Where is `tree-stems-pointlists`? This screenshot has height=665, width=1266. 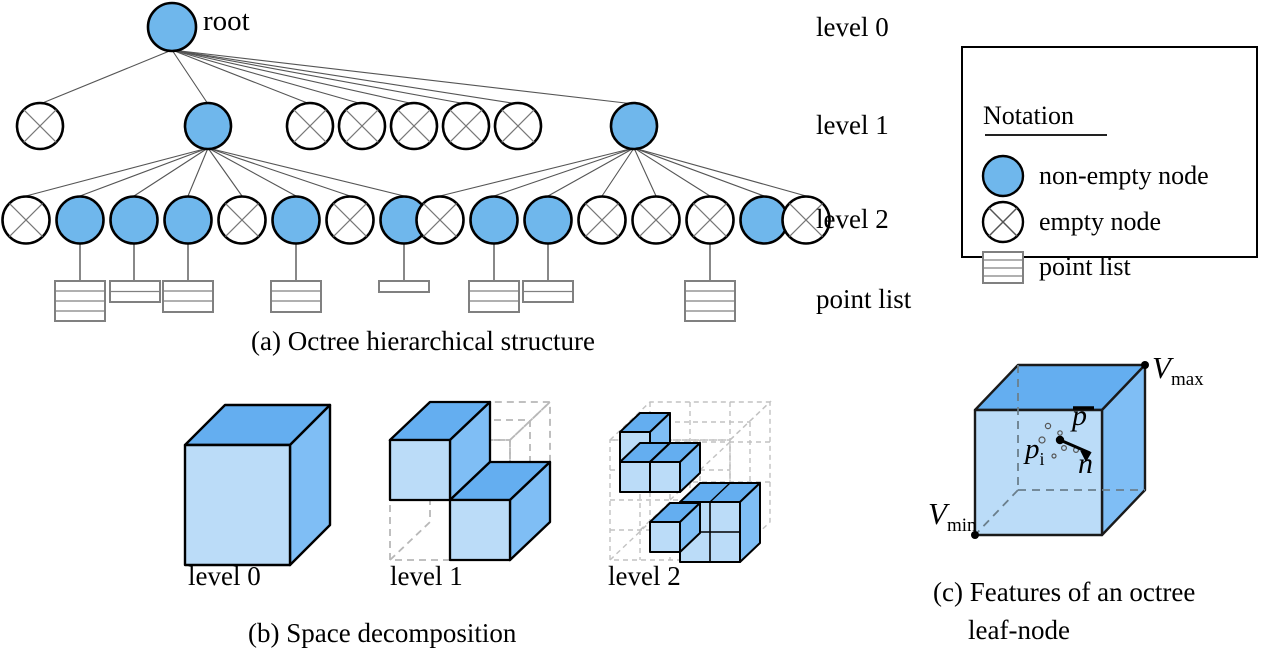
tree-stems-pointlists is located at coordinates (395, 262).